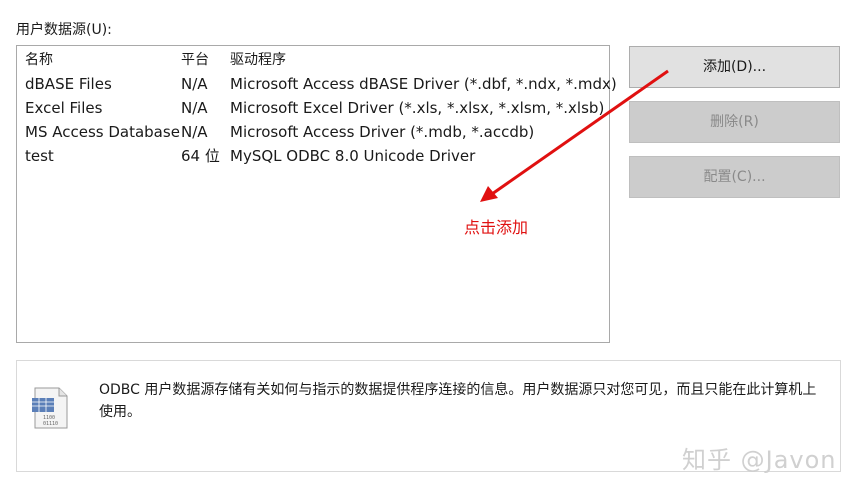  Describe the element at coordinates (759, 460) in the screenshot. I see `watermark: 知乎 @Javon` at that location.